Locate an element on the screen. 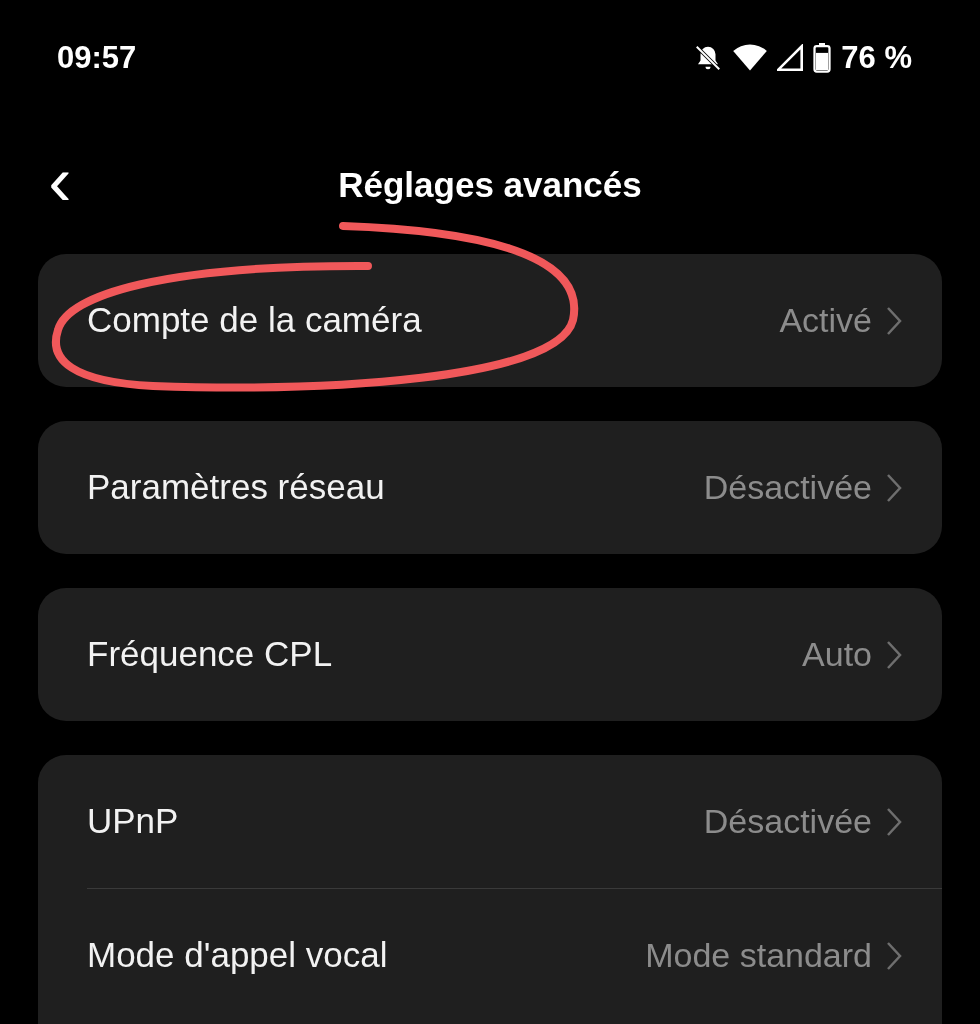 The height and width of the screenshot is (1024, 980). page-title: Réglages avancés is located at coordinates (490, 184).